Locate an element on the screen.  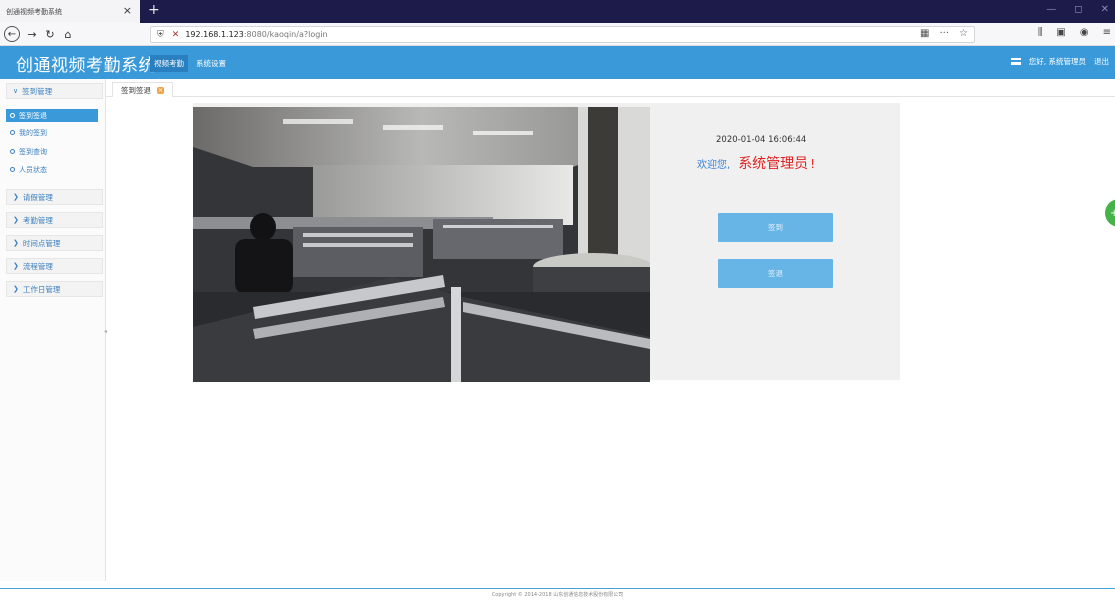
url-actions: ▦ ··· ☆ is located at coordinates (944, 33).